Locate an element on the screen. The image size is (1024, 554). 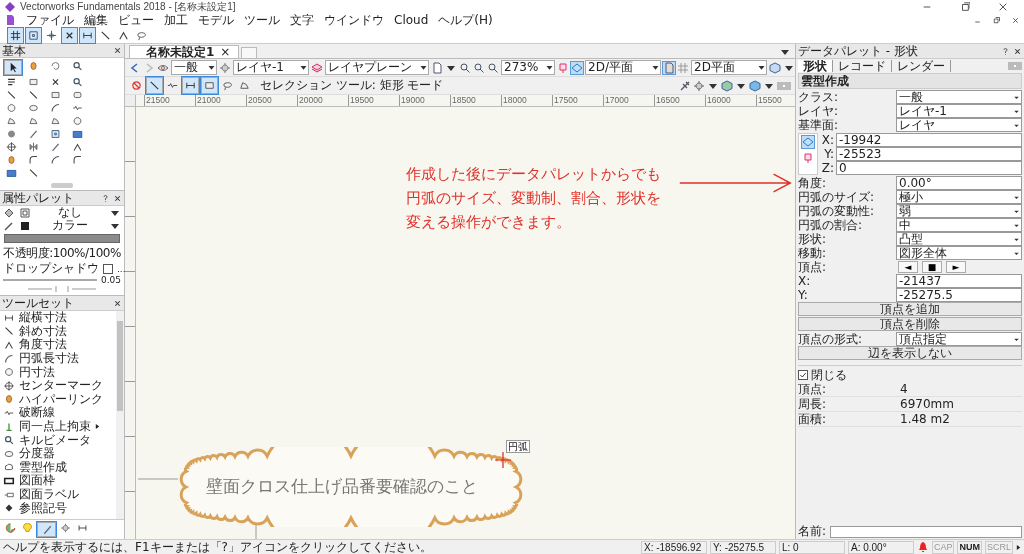
menu-item: ヘルプ(H) is located at coordinates (465, 20).